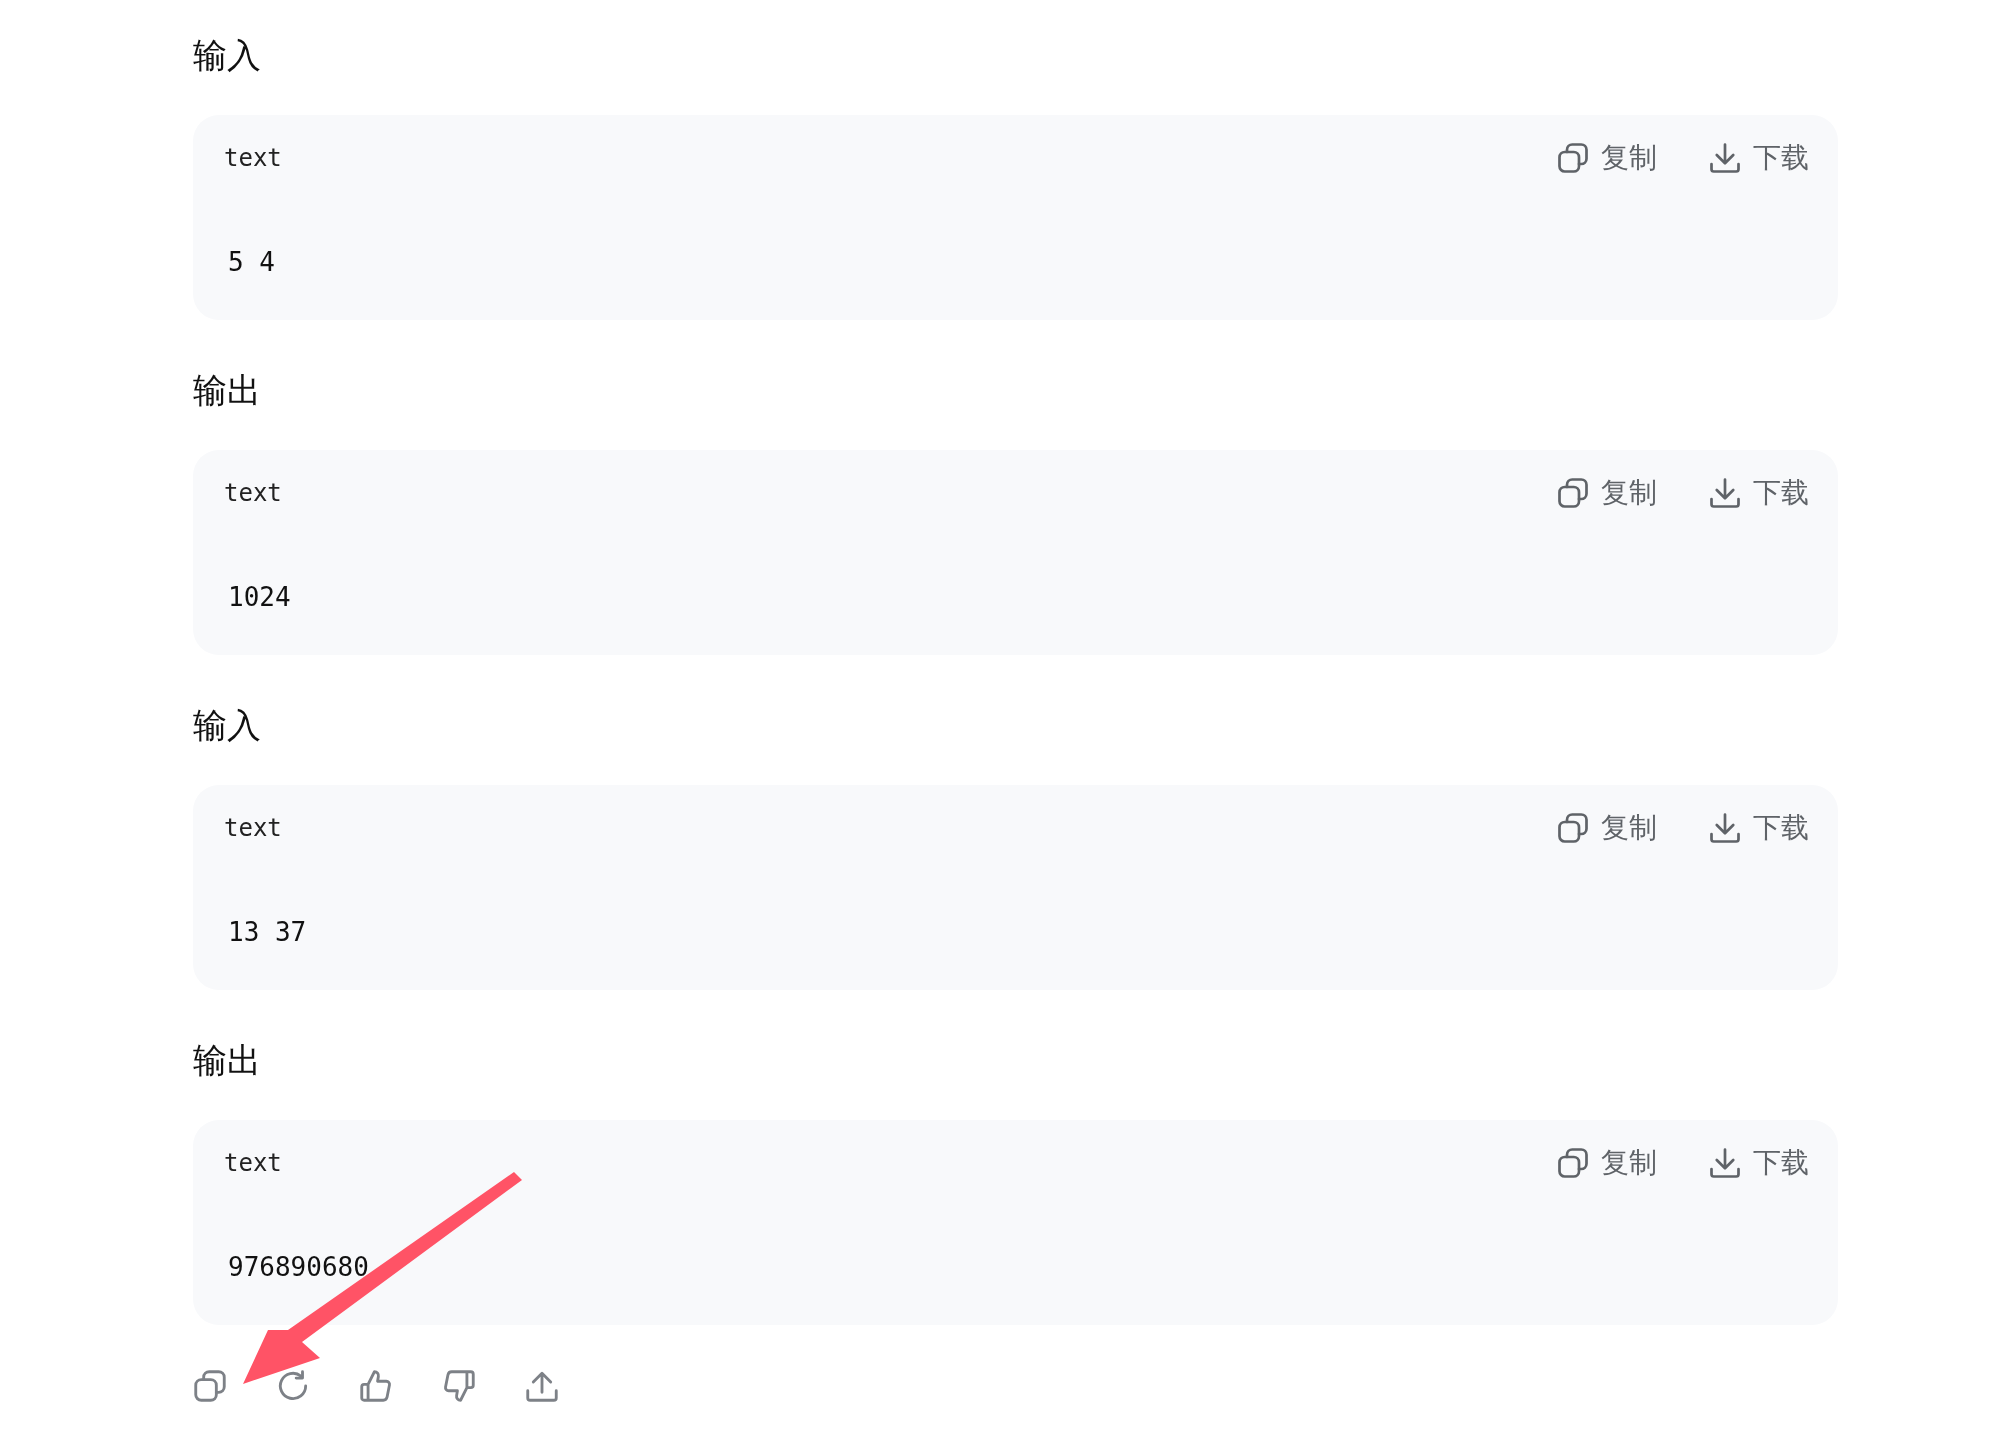 This screenshot has height=1440, width=2002. Describe the element at coordinates (260, 597) in the screenshot. I see `code-output: 1024` at that location.